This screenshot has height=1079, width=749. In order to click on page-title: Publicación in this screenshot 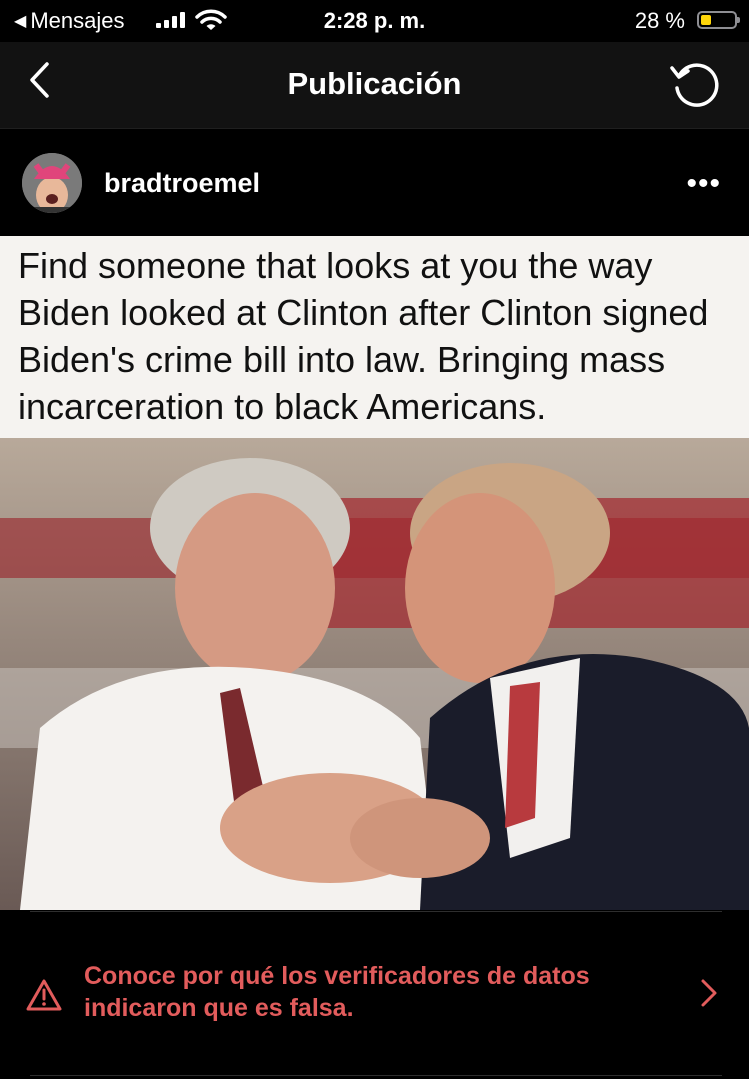, I will do `click(374, 83)`.